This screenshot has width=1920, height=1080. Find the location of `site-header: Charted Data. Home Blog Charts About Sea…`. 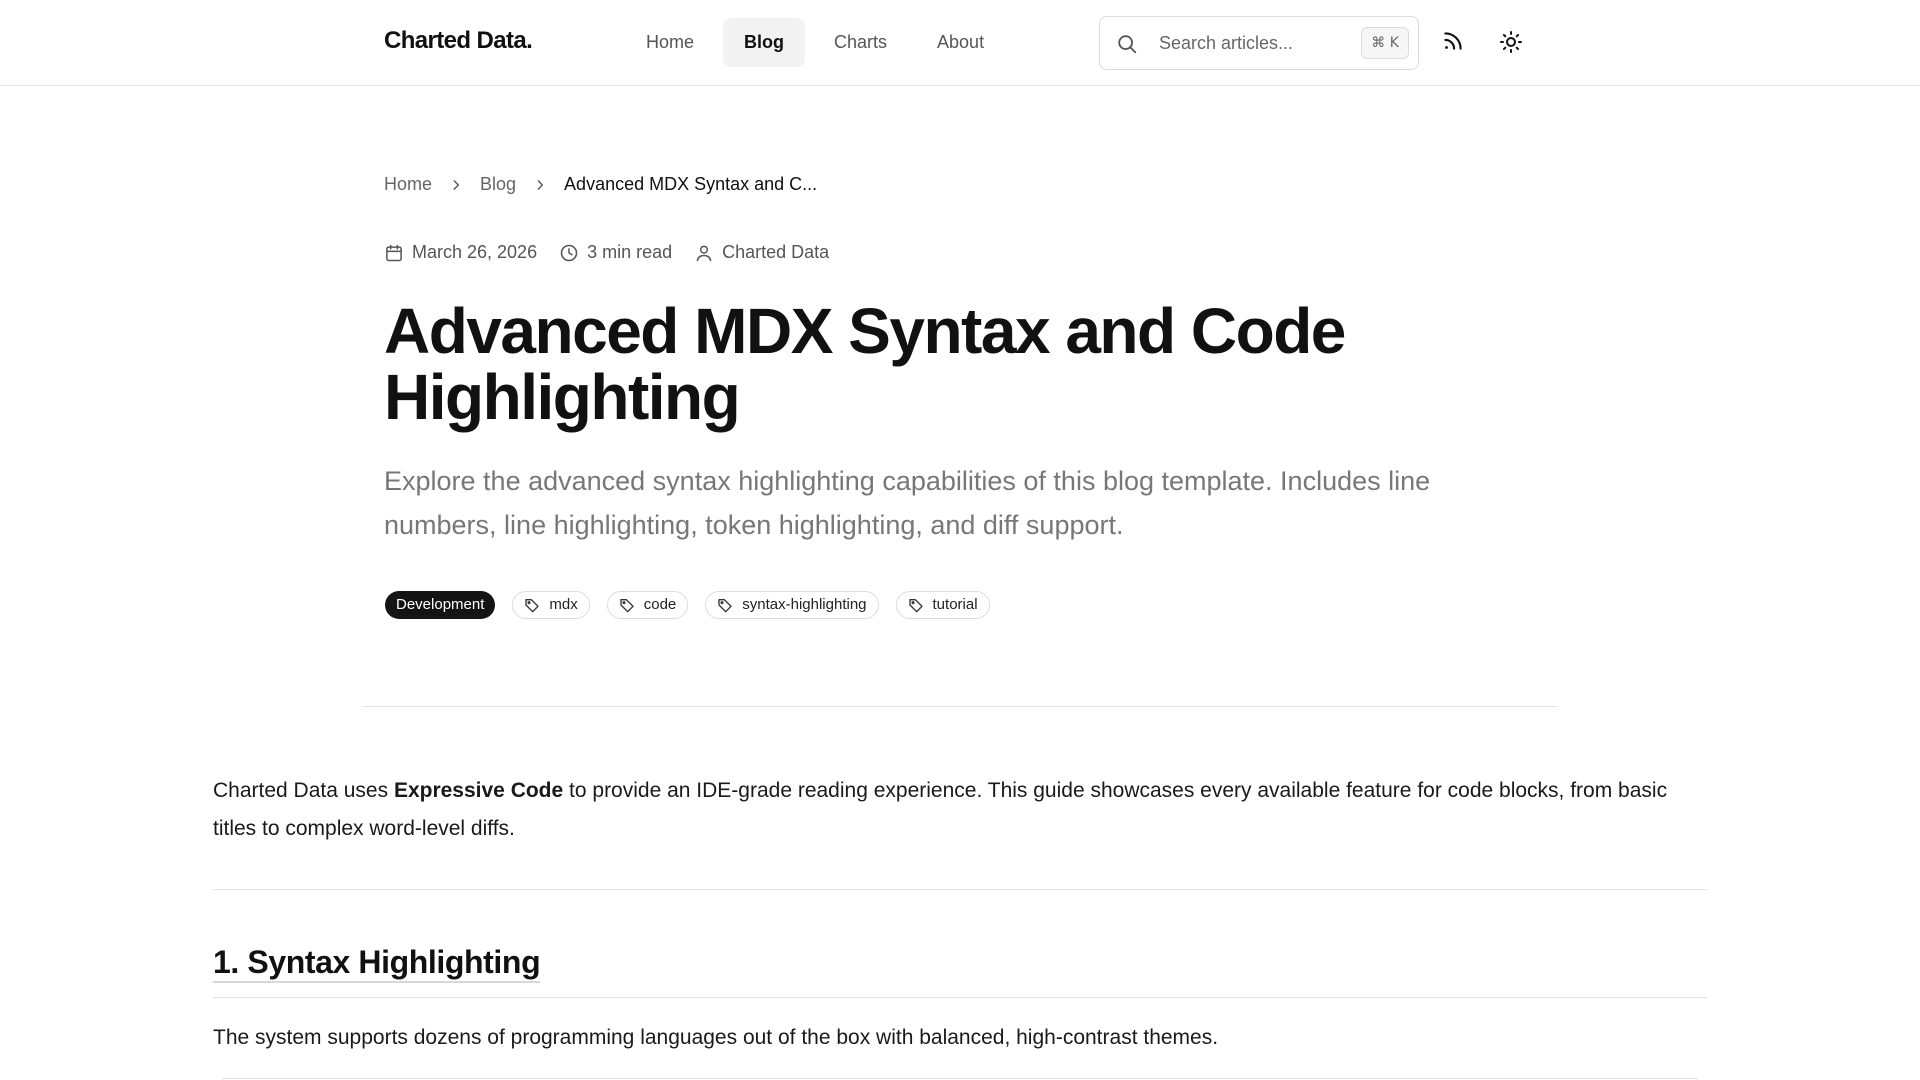

site-header: Charted Data. Home Blog Charts About Sea… is located at coordinates (960, 43).